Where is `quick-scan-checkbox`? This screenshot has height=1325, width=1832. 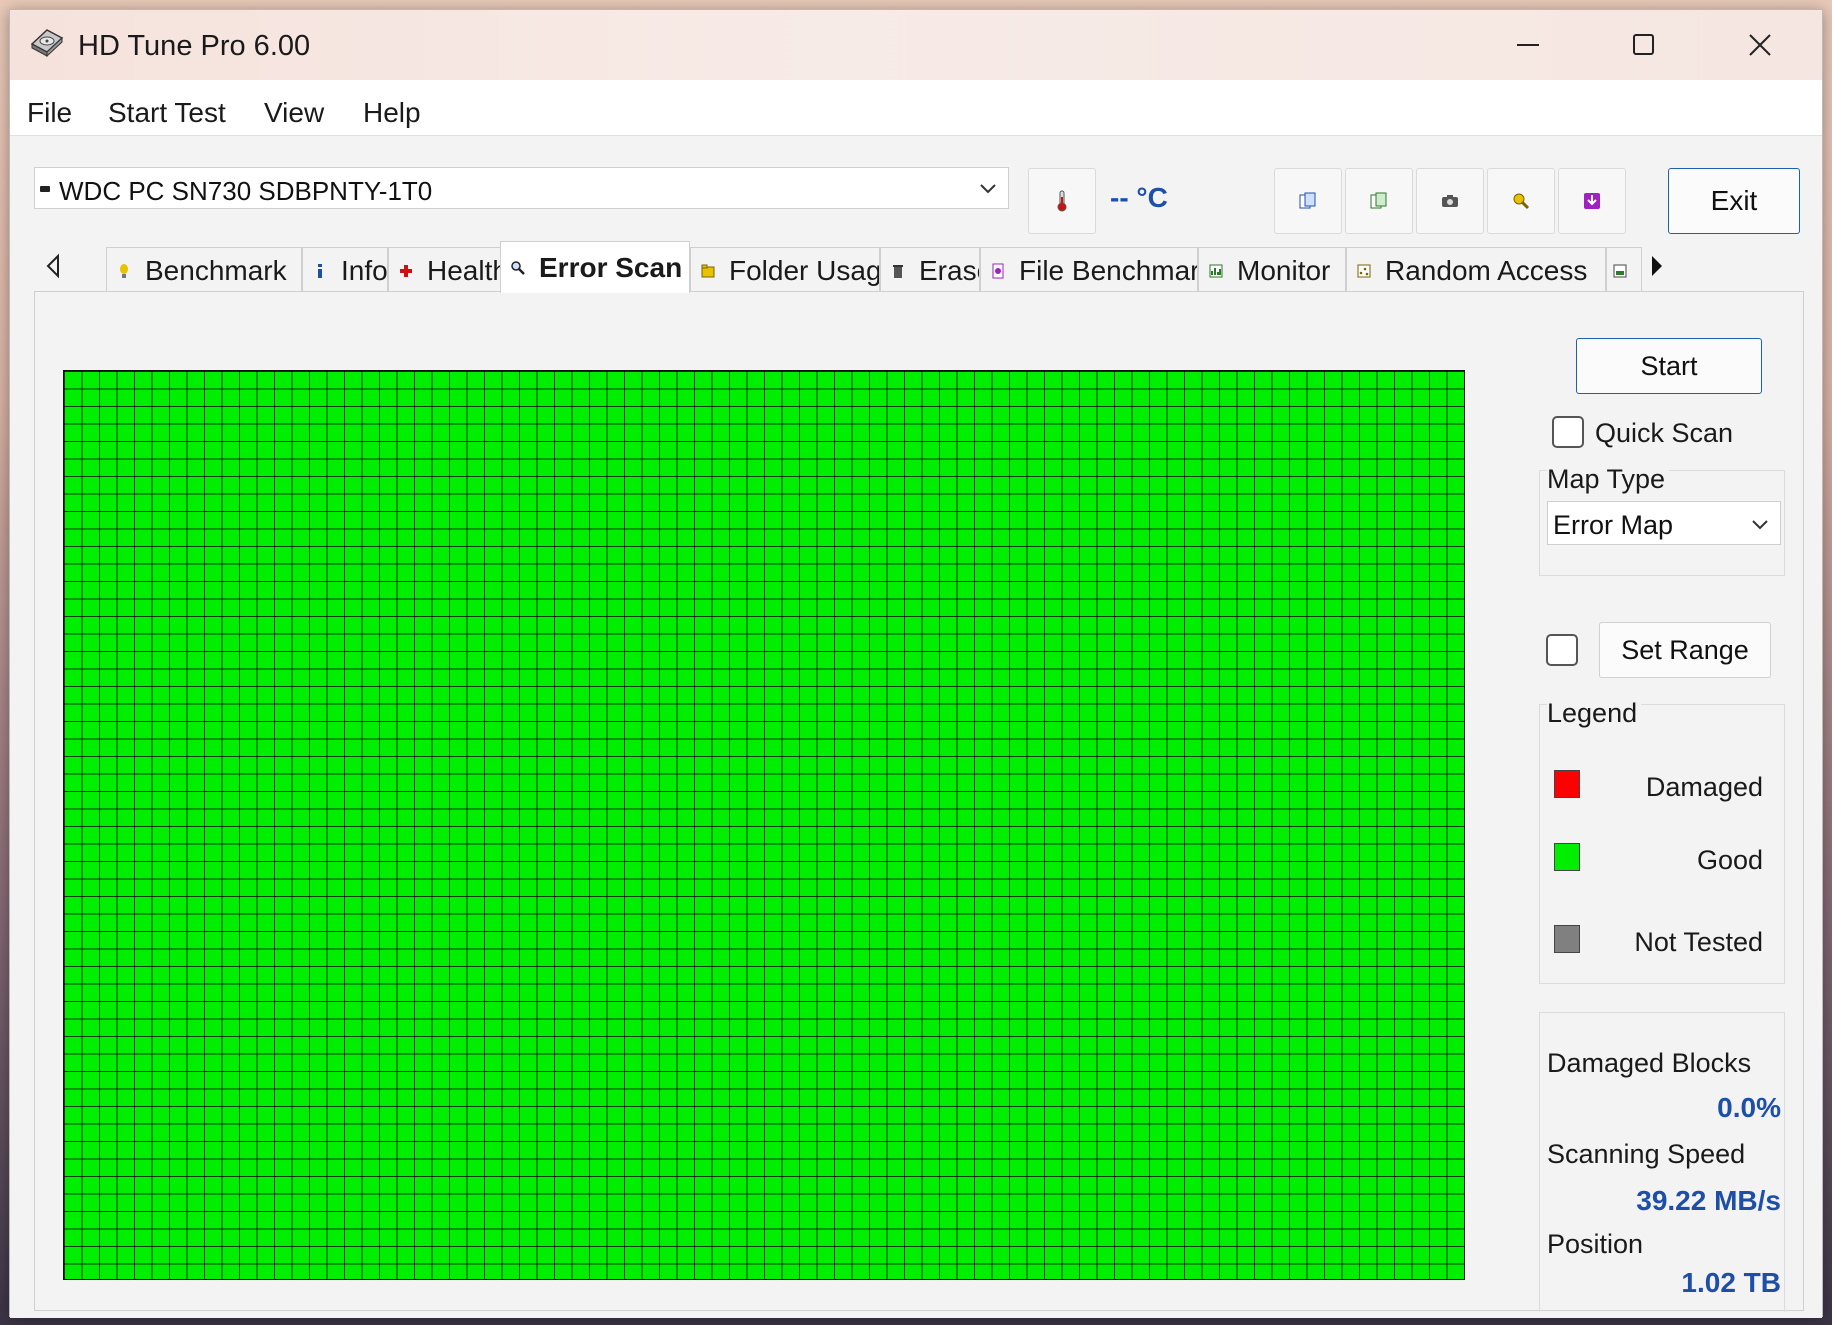
quick-scan-checkbox is located at coordinates (1568, 432).